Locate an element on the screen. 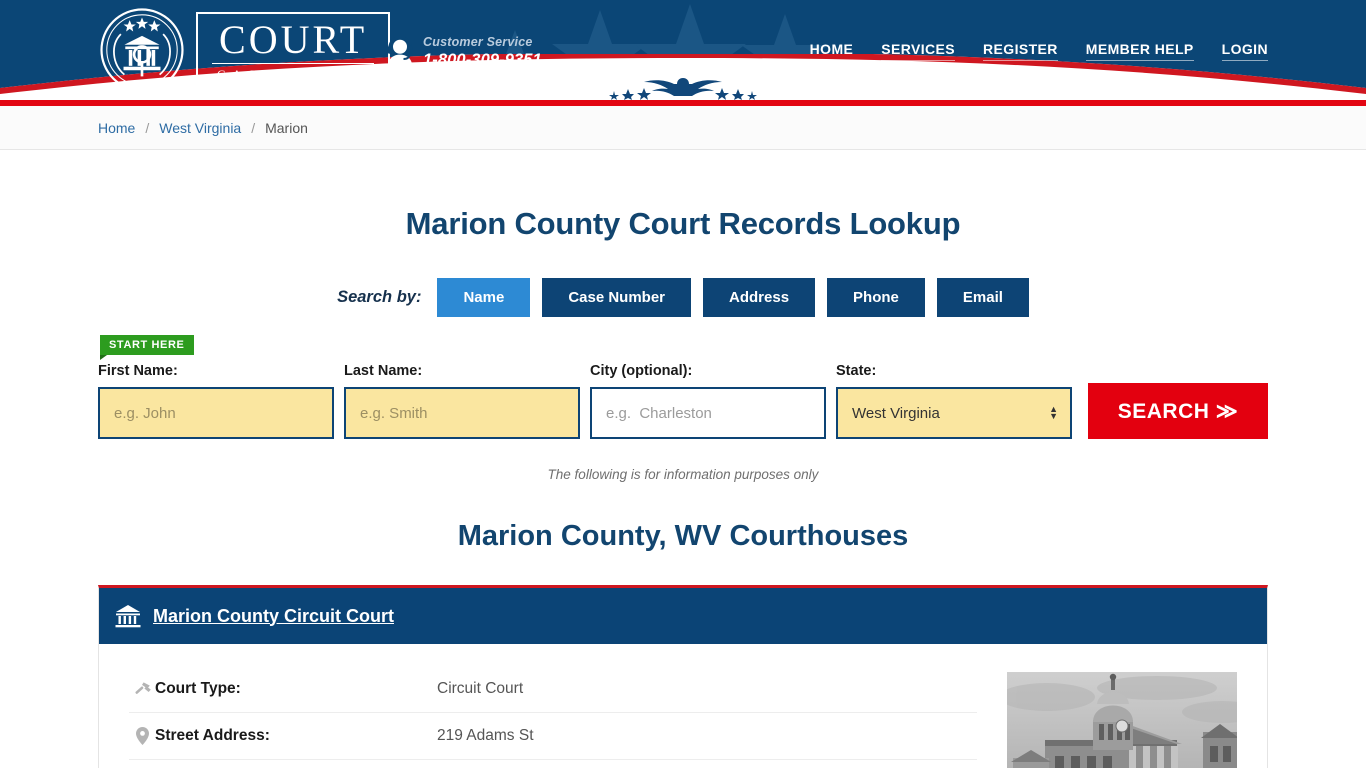 The image size is (1366, 768). last-name-label: Last Name: is located at coordinates (383, 371).